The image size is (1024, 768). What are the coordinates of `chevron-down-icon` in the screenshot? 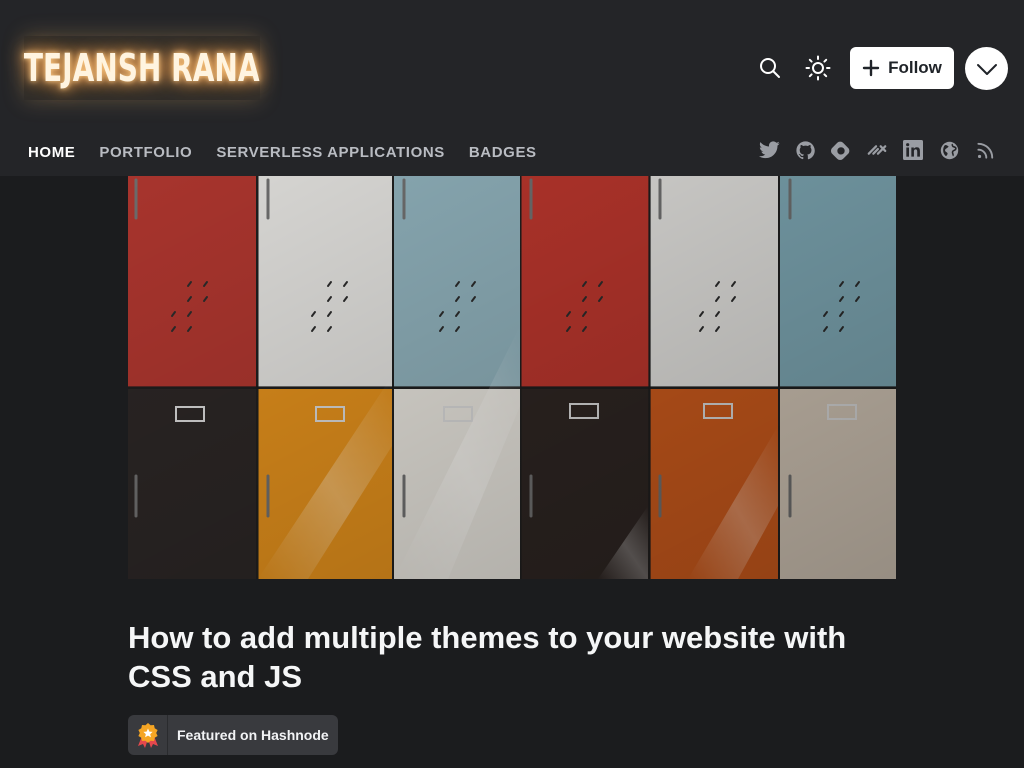 It's located at (986, 69).